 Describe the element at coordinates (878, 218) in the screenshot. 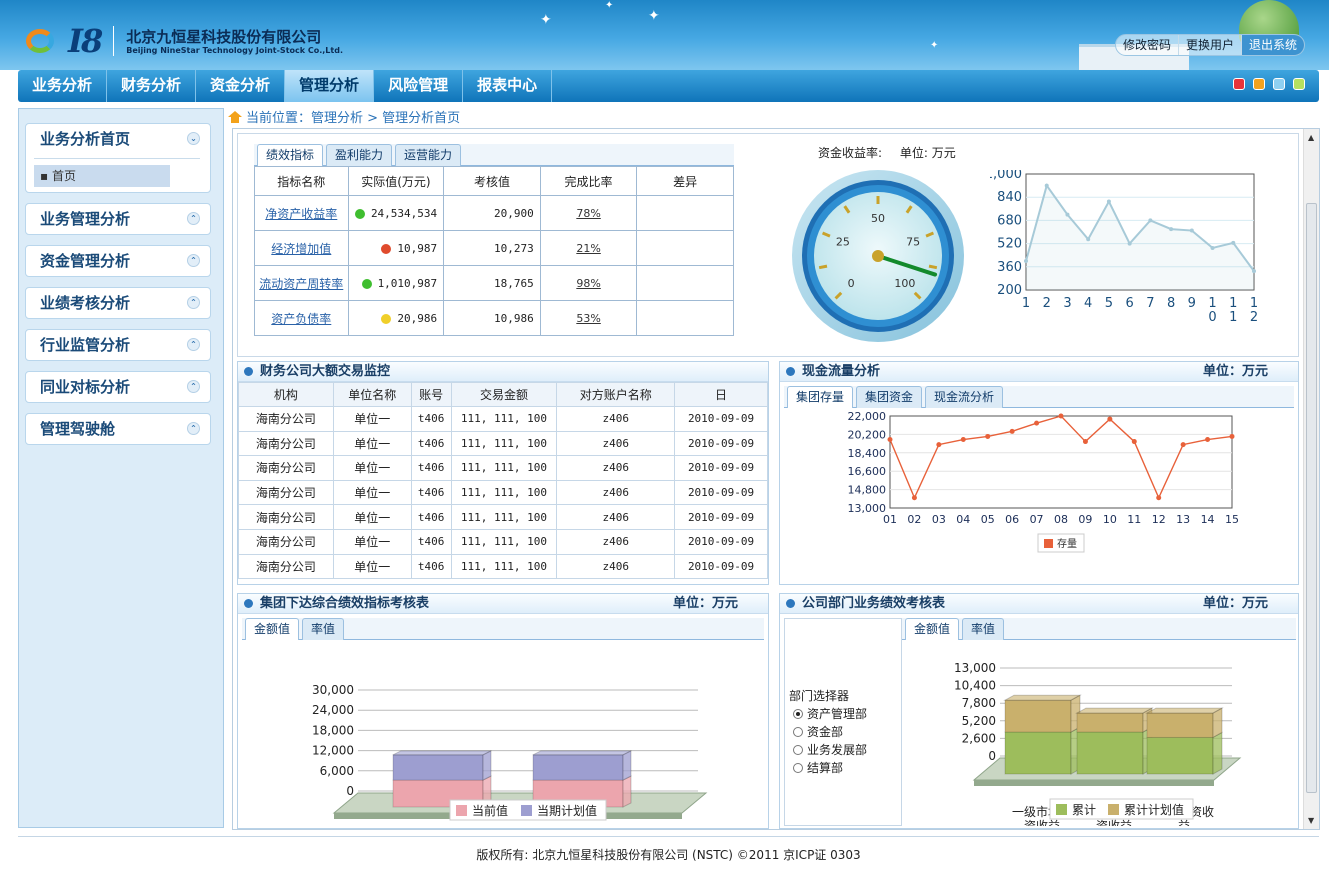

I see `gauge-tick-label: 50` at that location.